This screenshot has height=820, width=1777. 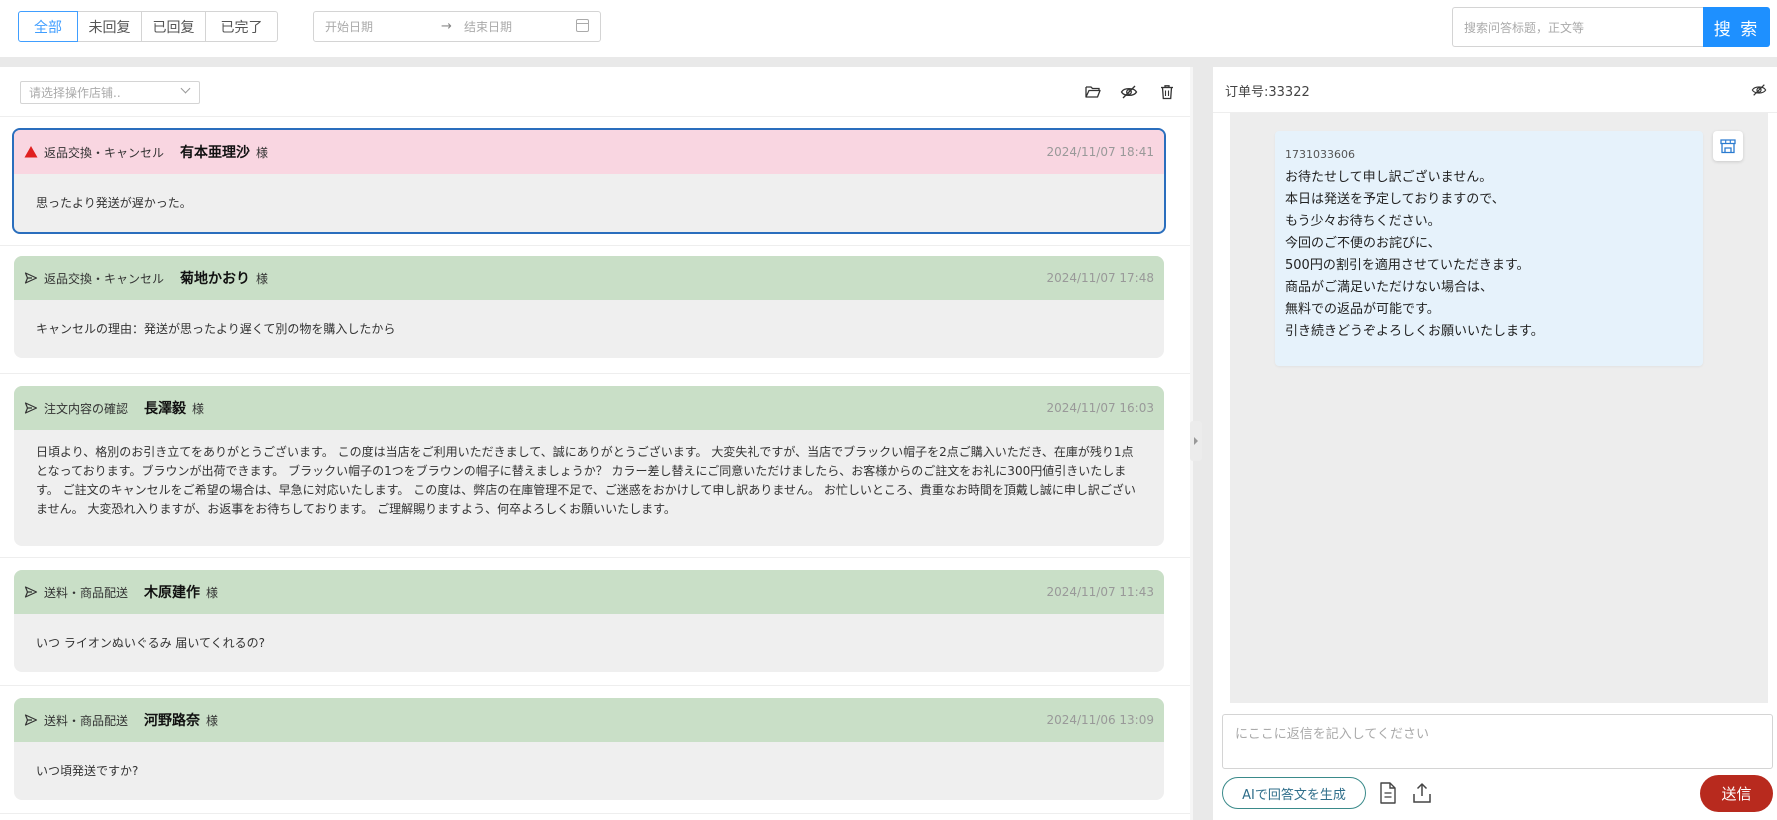 What do you see at coordinates (1497, 741) in the screenshot?
I see `reply-textarea: にここに返信を記入してください` at bounding box center [1497, 741].